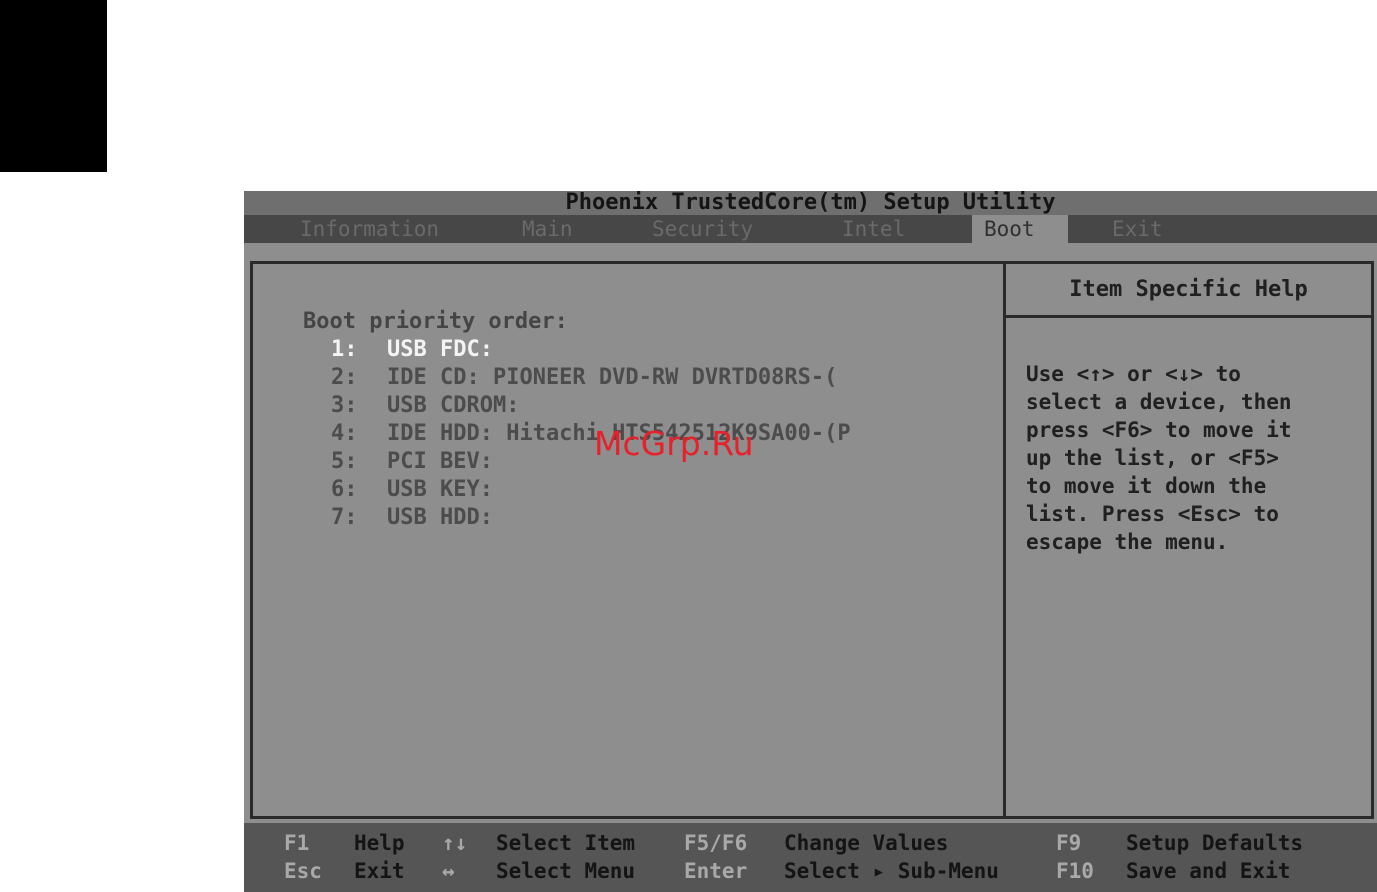  I want to click on tab-security: Security, so click(702, 229).